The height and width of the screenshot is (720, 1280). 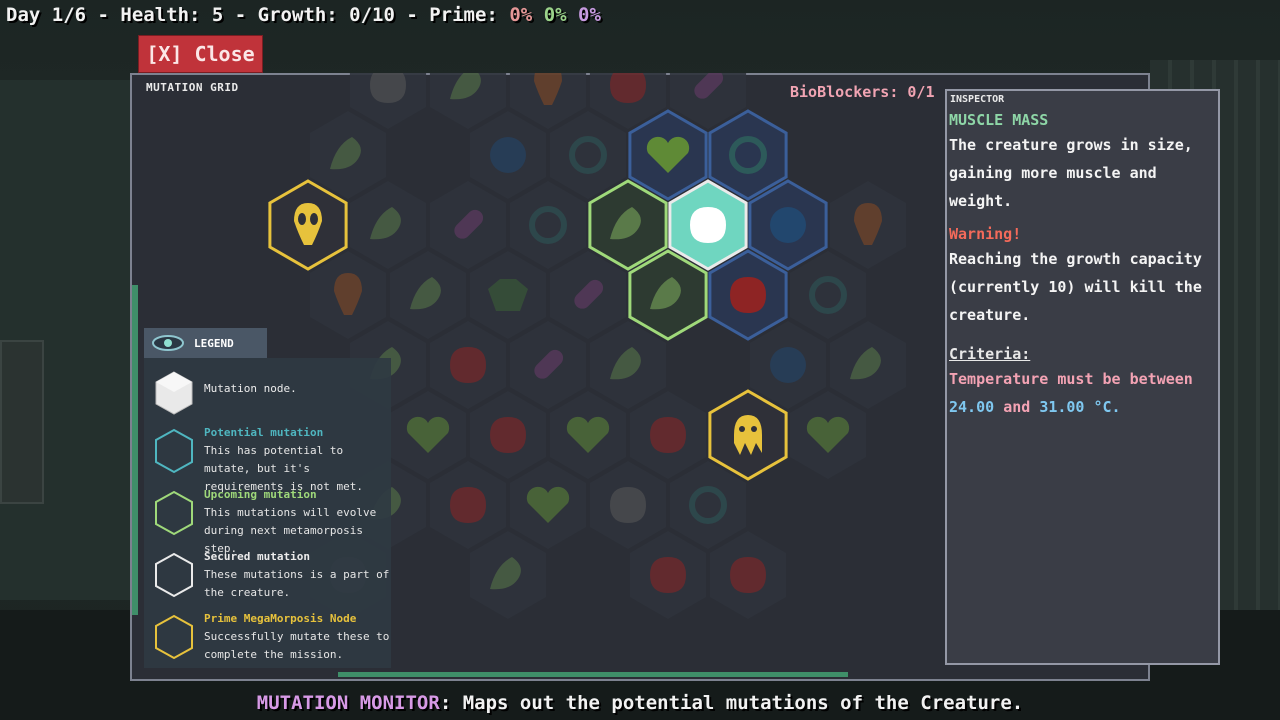 What do you see at coordinates (260, 494) in the screenshot?
I see `legend-item-label: Upcoming mutation` at bounding box center [260, 494].